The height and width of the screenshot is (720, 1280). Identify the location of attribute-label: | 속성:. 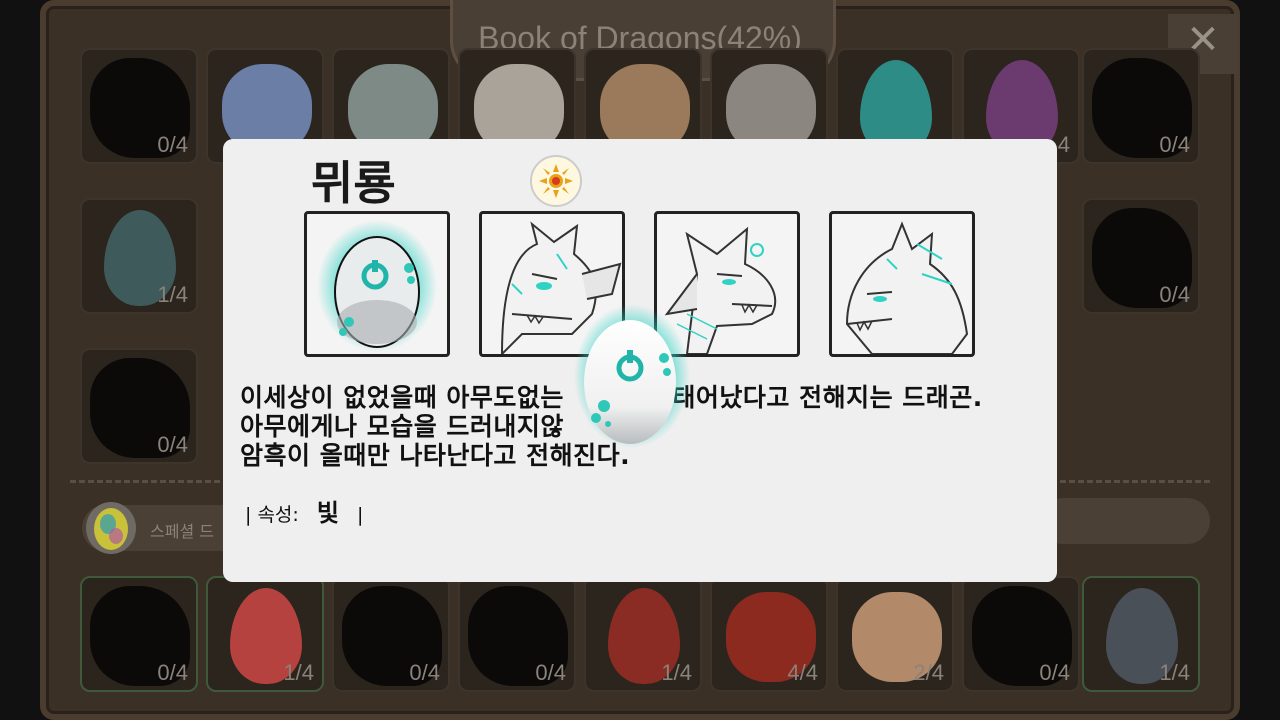
(272, 515).